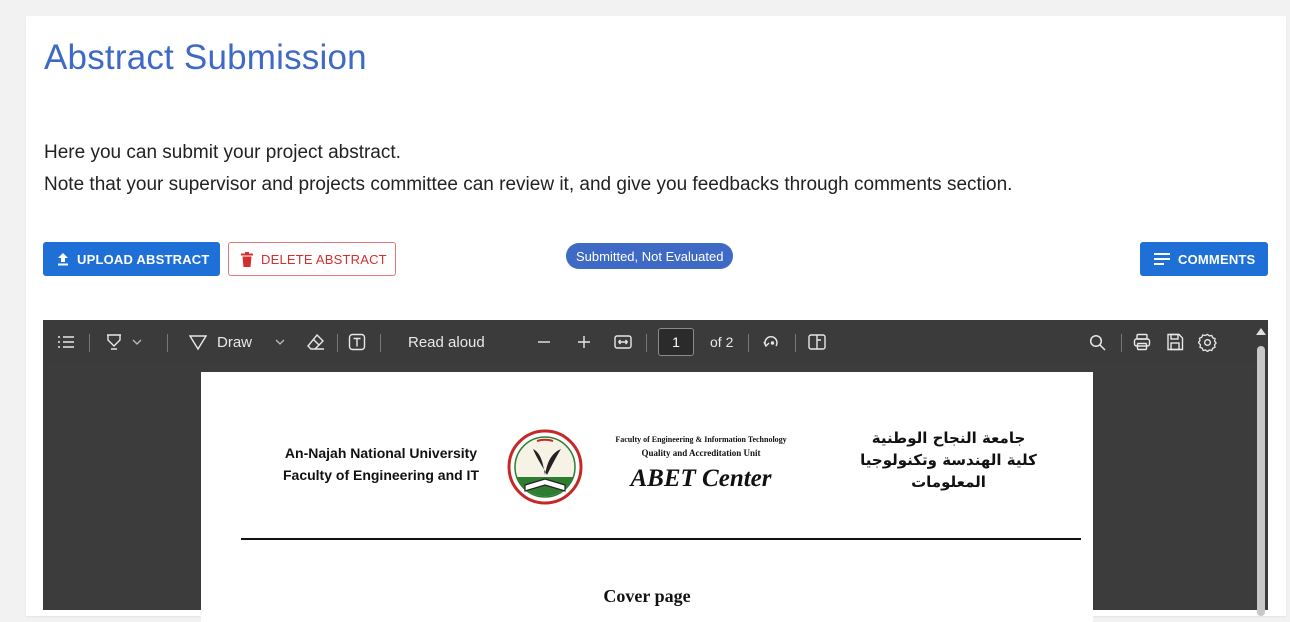 This screenshot has height=622, width=1290. Describe the element at coordinates (1261, 331) in the screenshot. I see `scroll-up-arrow-icon` at that location.